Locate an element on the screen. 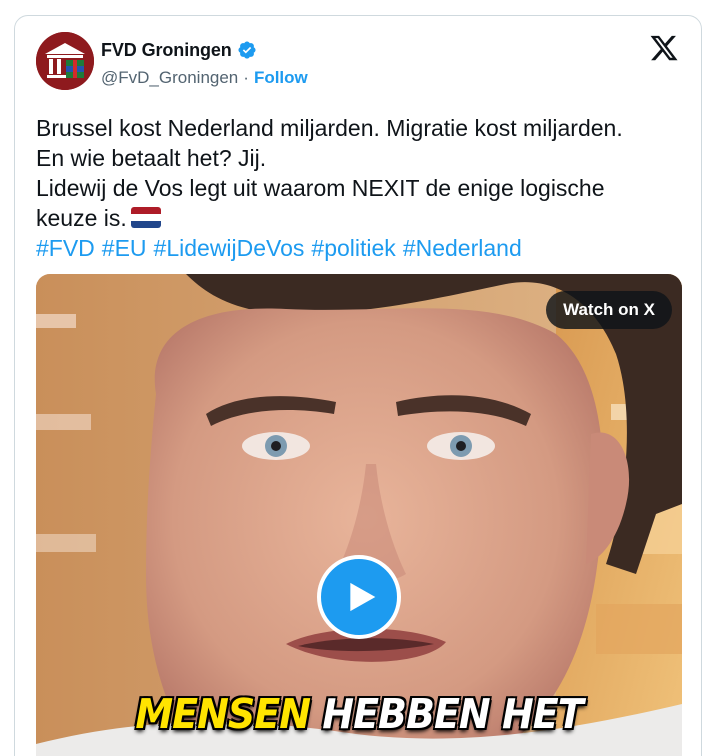 The width and height of the screenshot is (718, 756). caption-highlight-word: MENSEN is located at coordinates (223, 714).